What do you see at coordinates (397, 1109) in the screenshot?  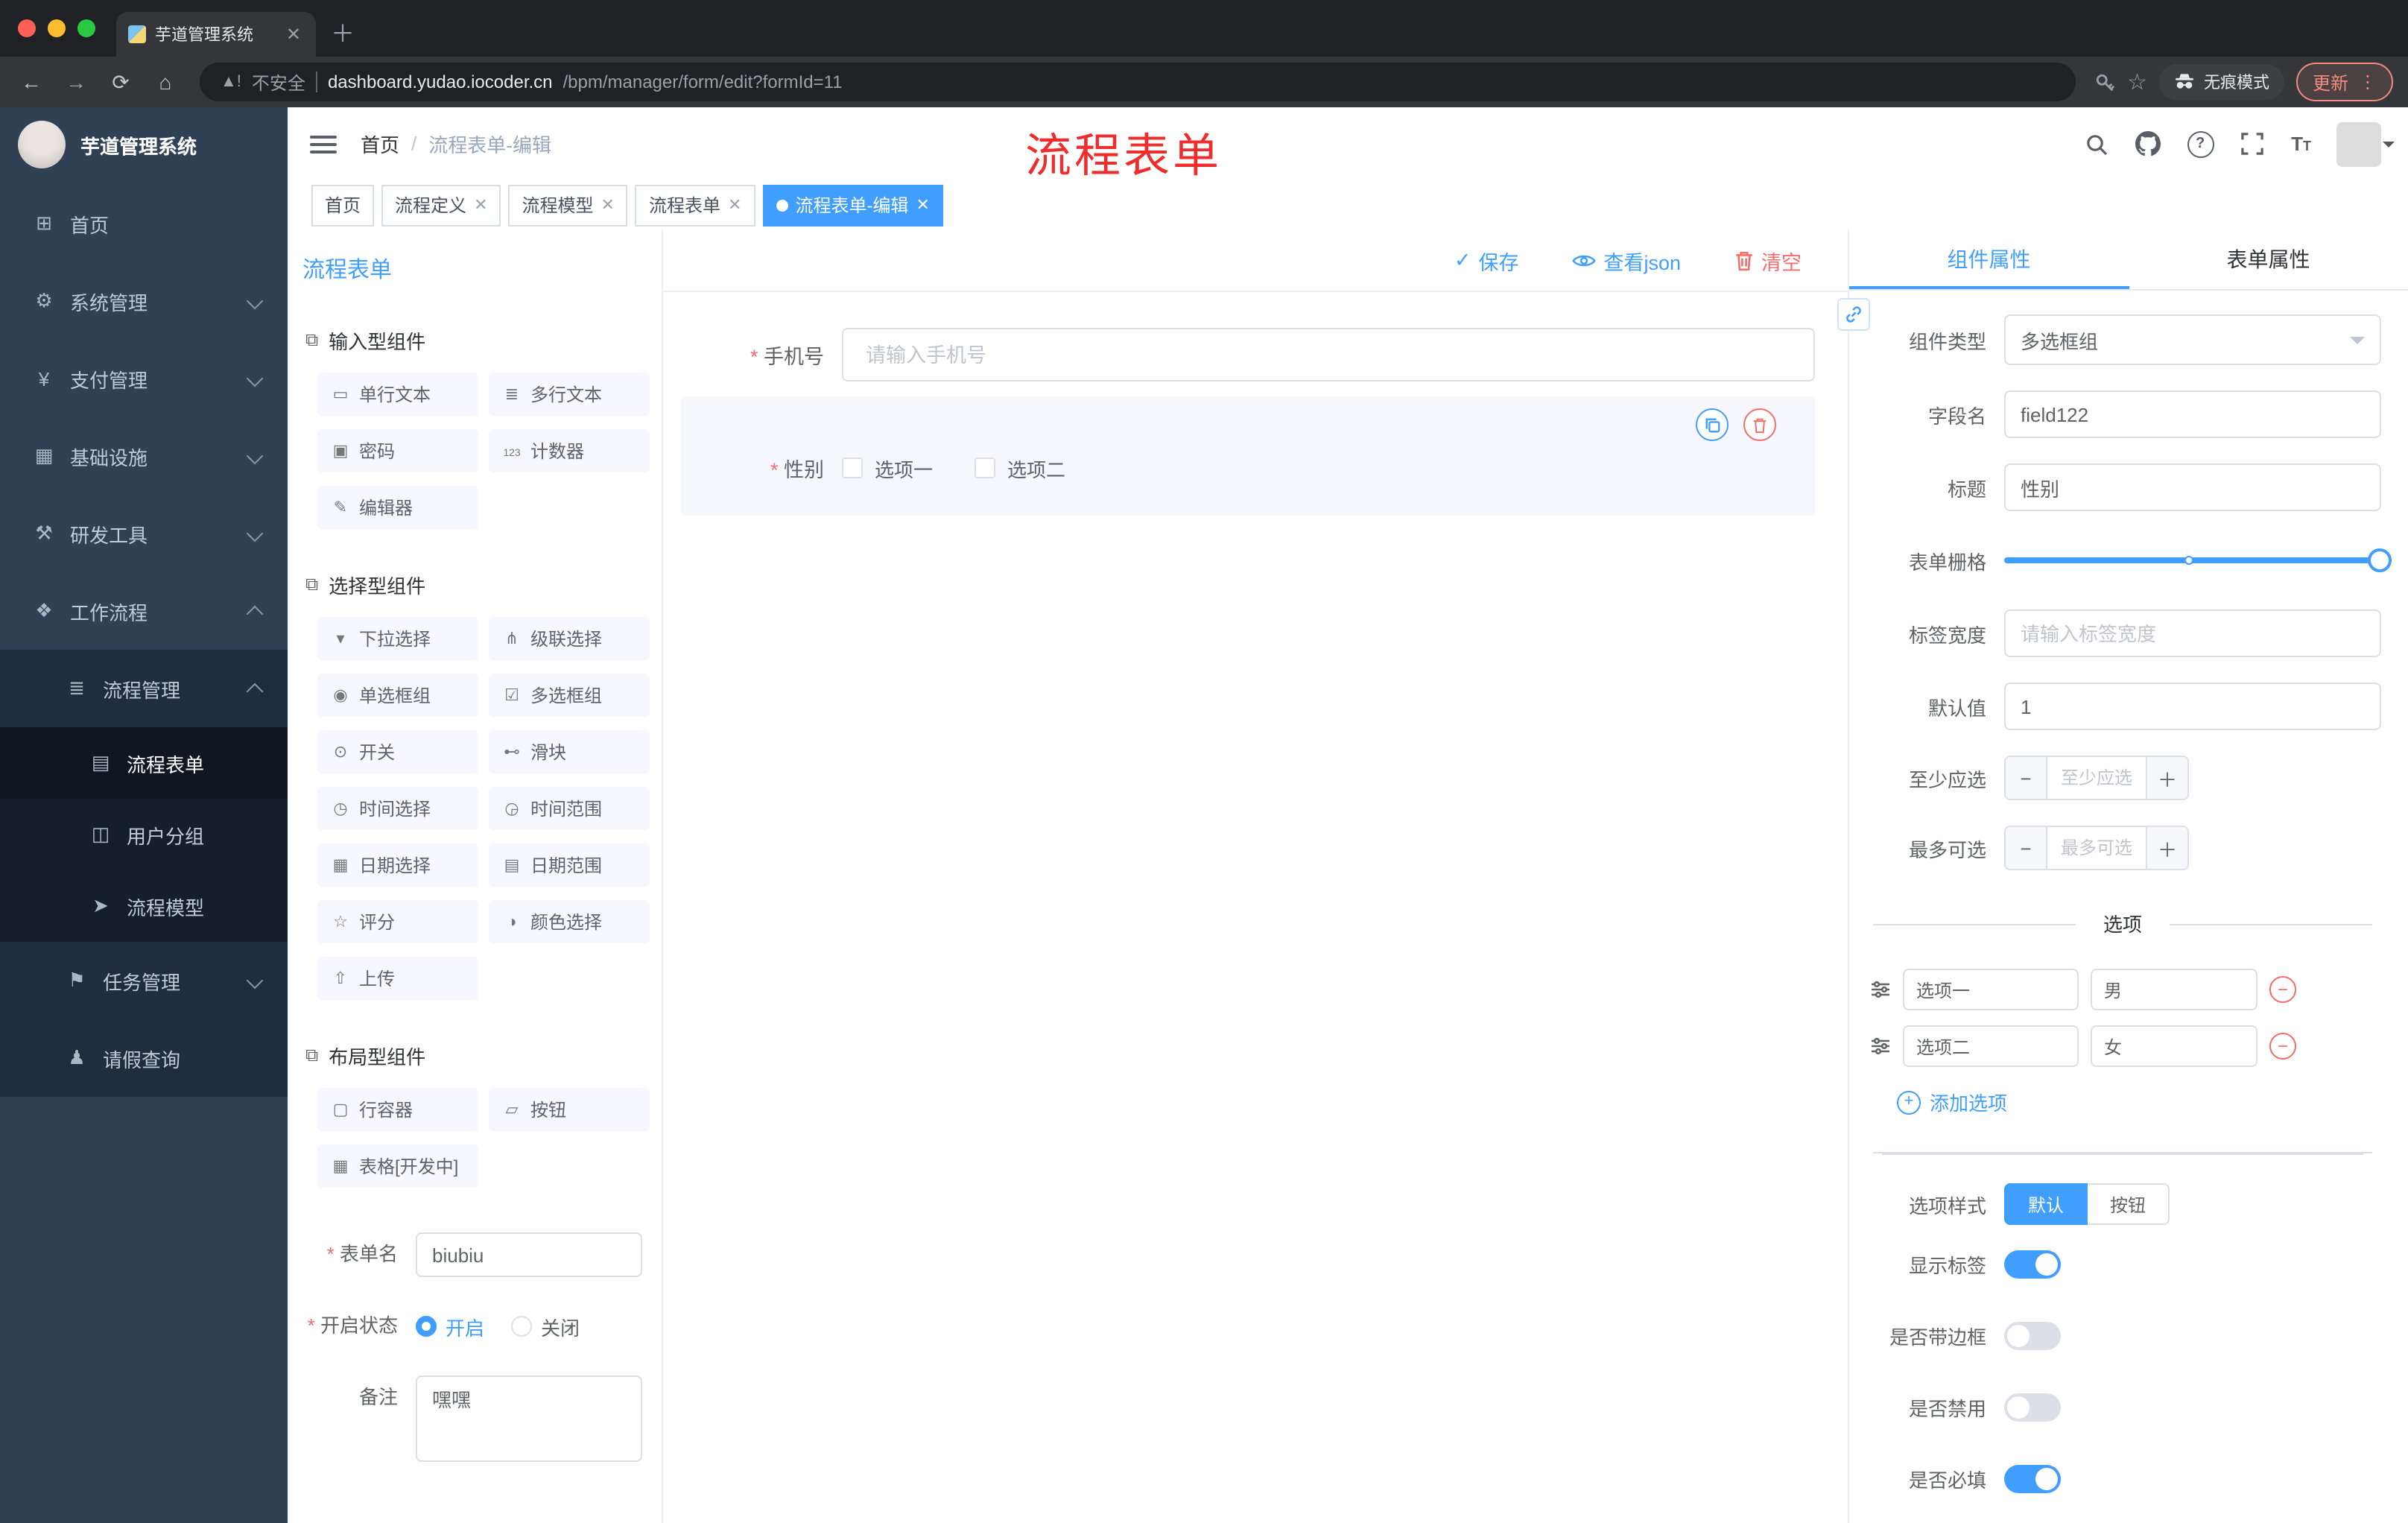 I see `palette-item-row-container: 行容器` at bounding box center [397, 1109].